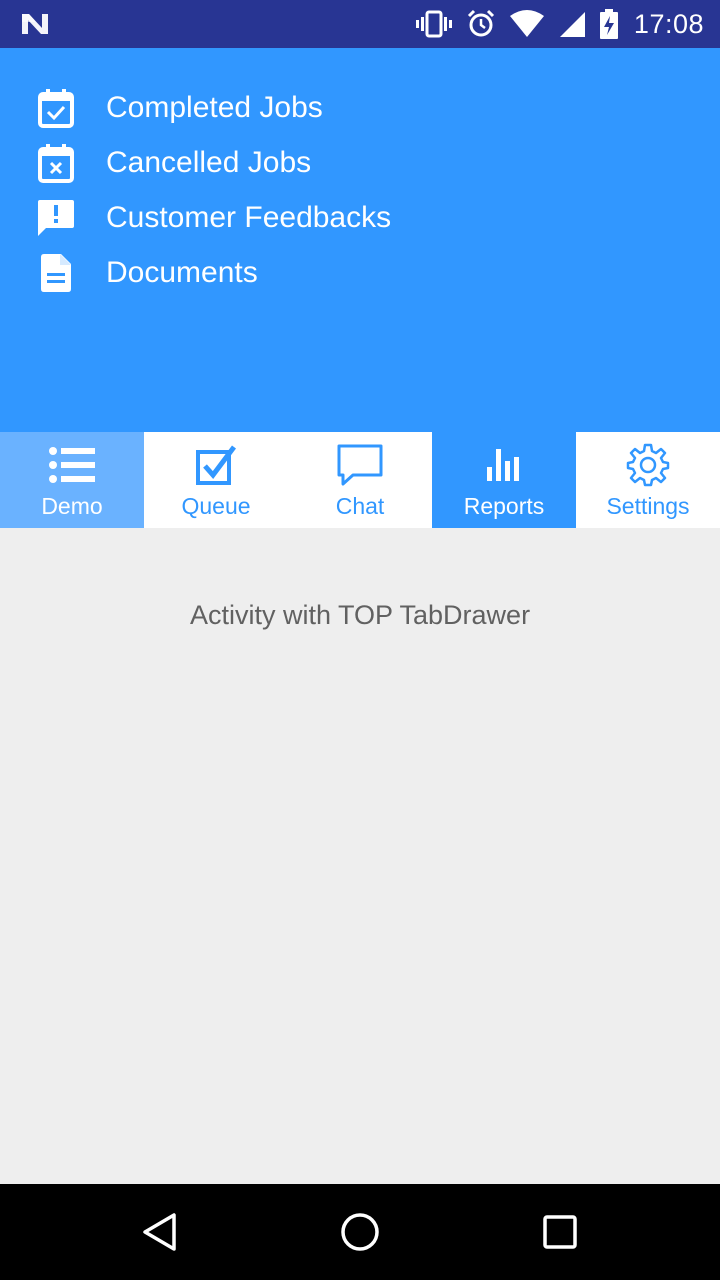 The image size is (720, 1280). I want to click on drawer-item-label: Cancelled Jobs, so click(209, 162).